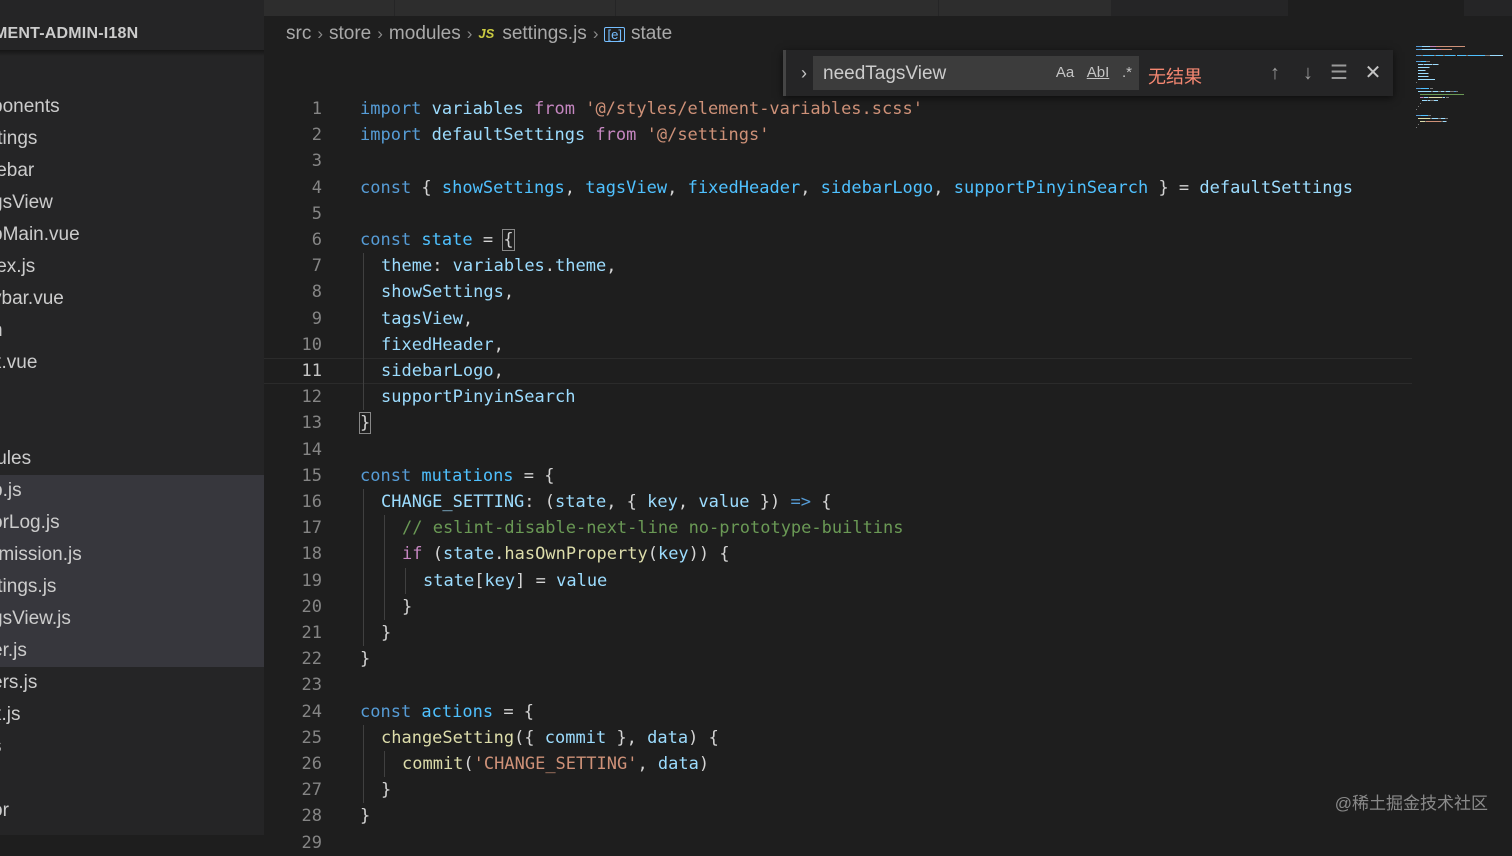 Image resolution: width=1512 pixels, height=856 pixels. I want to click on minimap, so click(1462, 96).